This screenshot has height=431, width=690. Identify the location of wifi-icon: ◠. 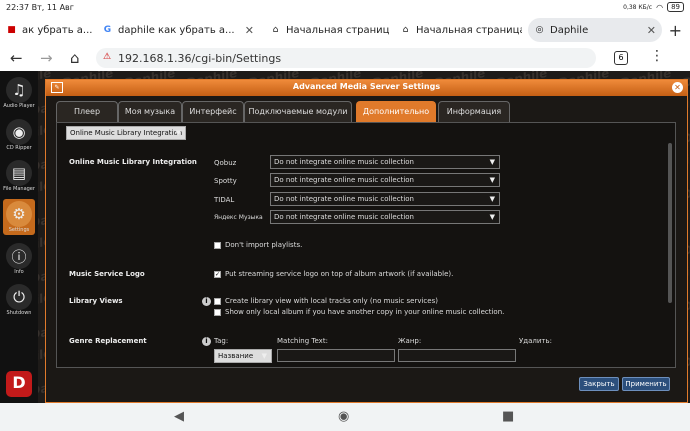
(660, 7).